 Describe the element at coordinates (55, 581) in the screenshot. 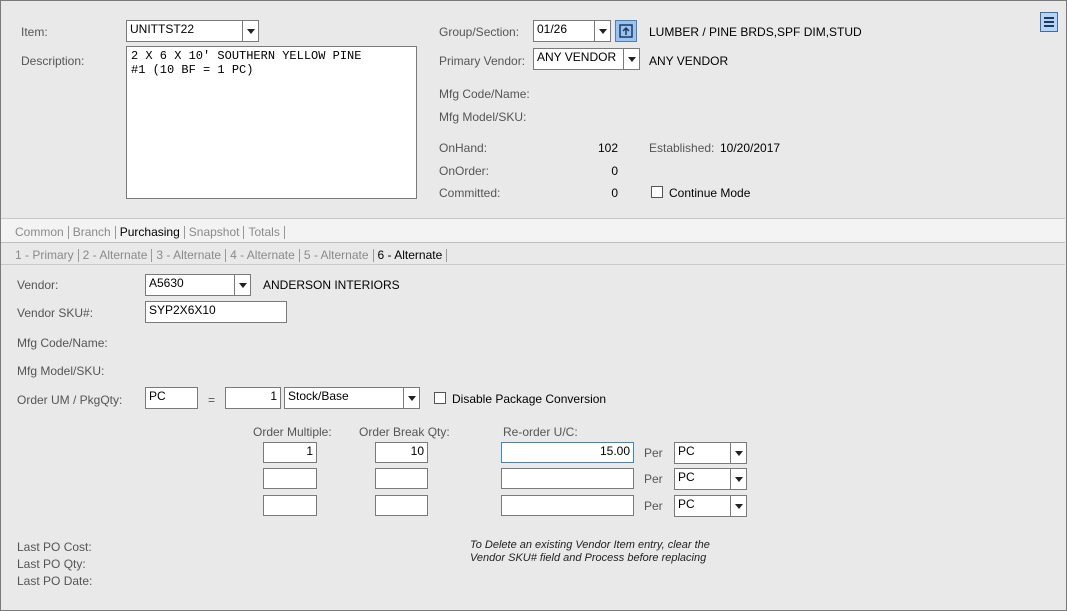

I see `last-po-date-label: Last PO Date:` at that location.